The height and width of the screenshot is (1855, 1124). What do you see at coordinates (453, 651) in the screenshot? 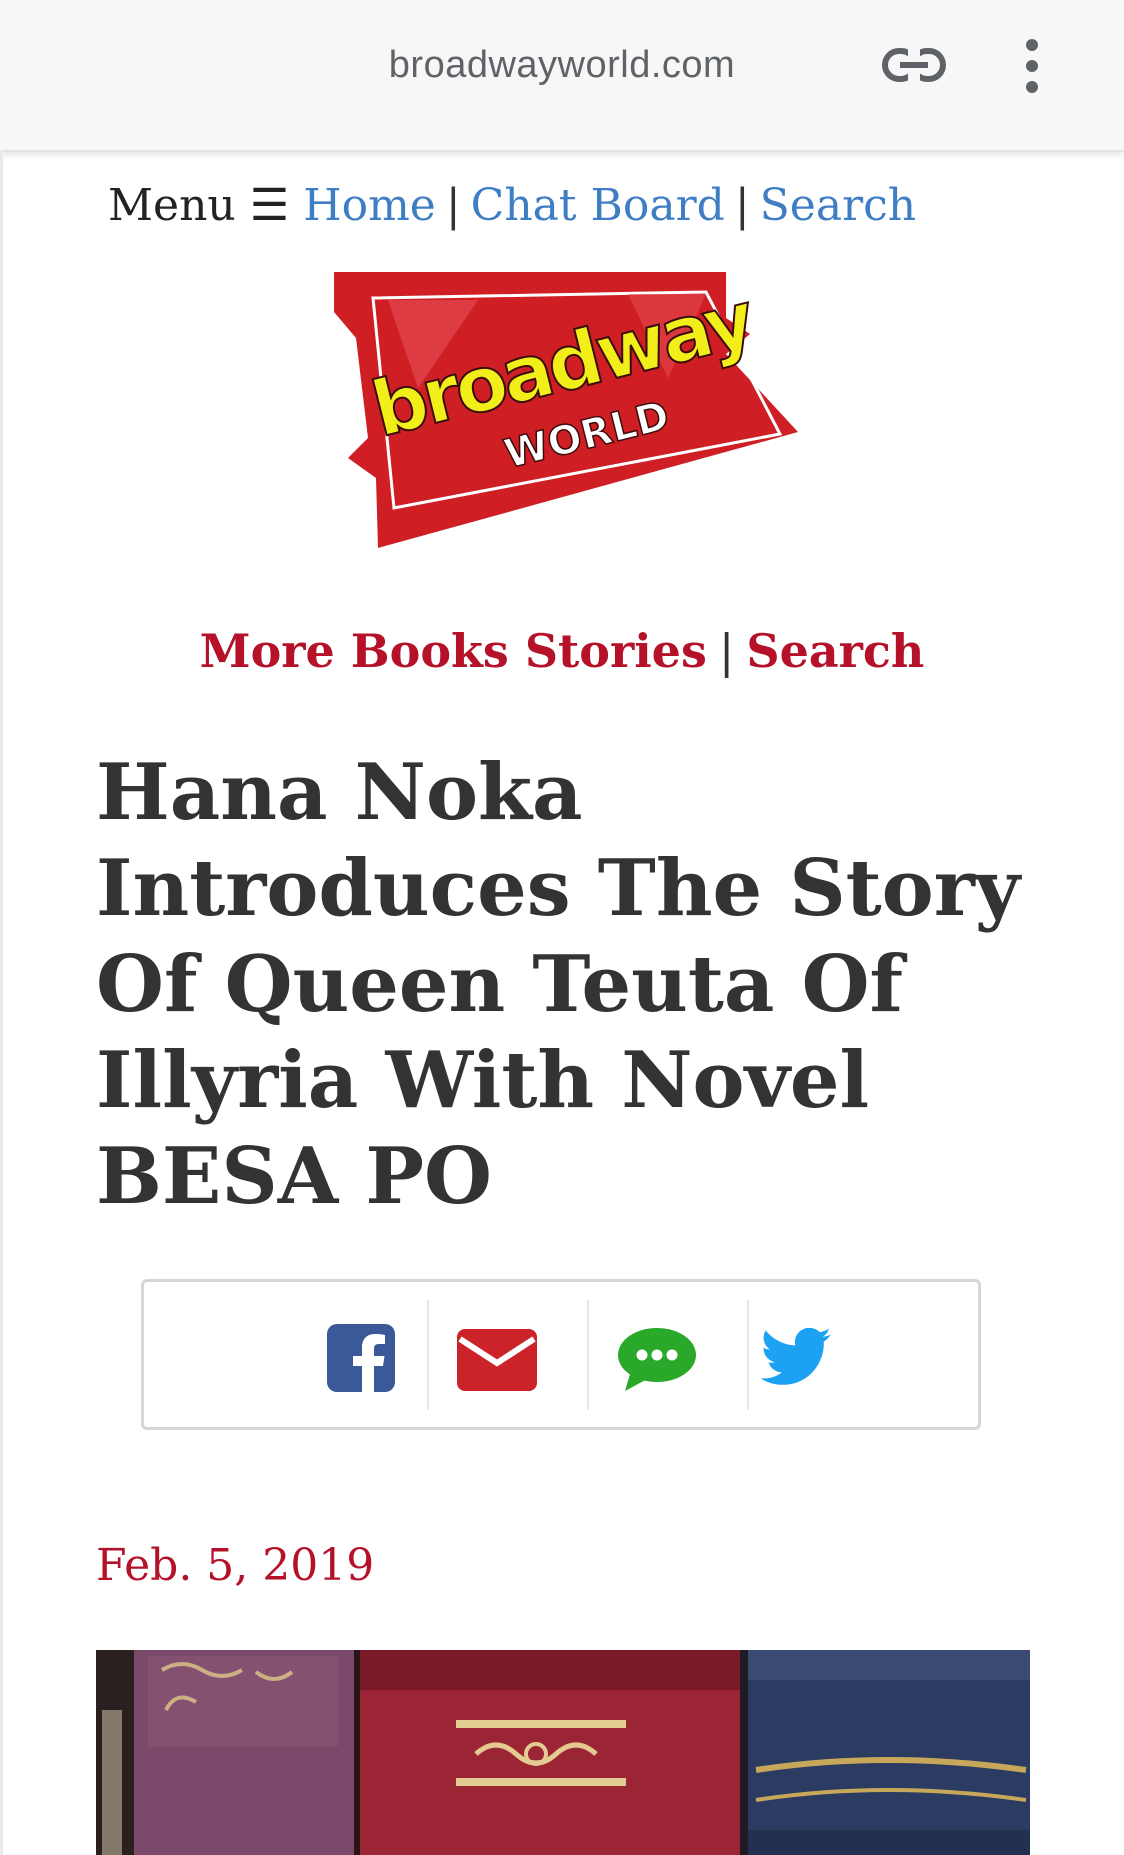
I see `more-books-stories-link: More Books Stories` at bounding box center [453, 651].